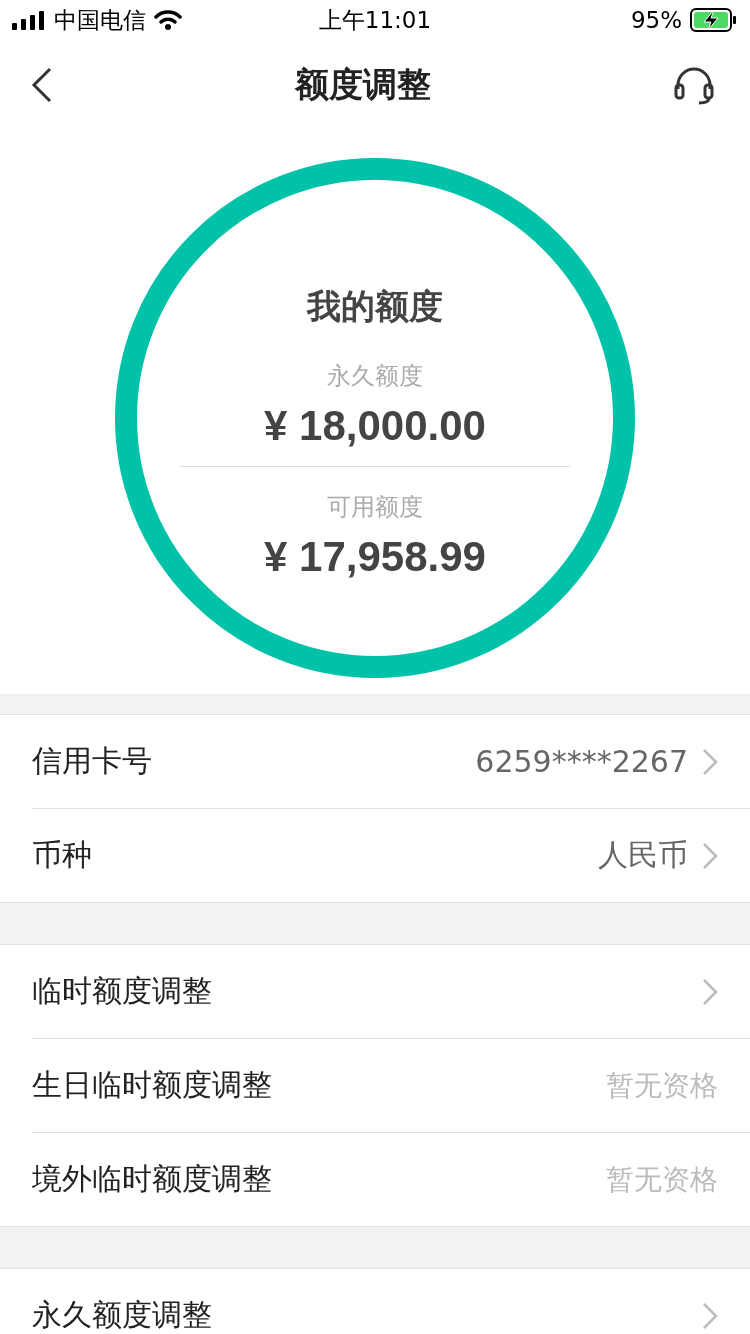 Image resolution: width=750 pixels, height=1334 pixels. What do you see at coordinates (42, 85) in the screenshot?
I see `back-icon` at bounding box center [42, 85].